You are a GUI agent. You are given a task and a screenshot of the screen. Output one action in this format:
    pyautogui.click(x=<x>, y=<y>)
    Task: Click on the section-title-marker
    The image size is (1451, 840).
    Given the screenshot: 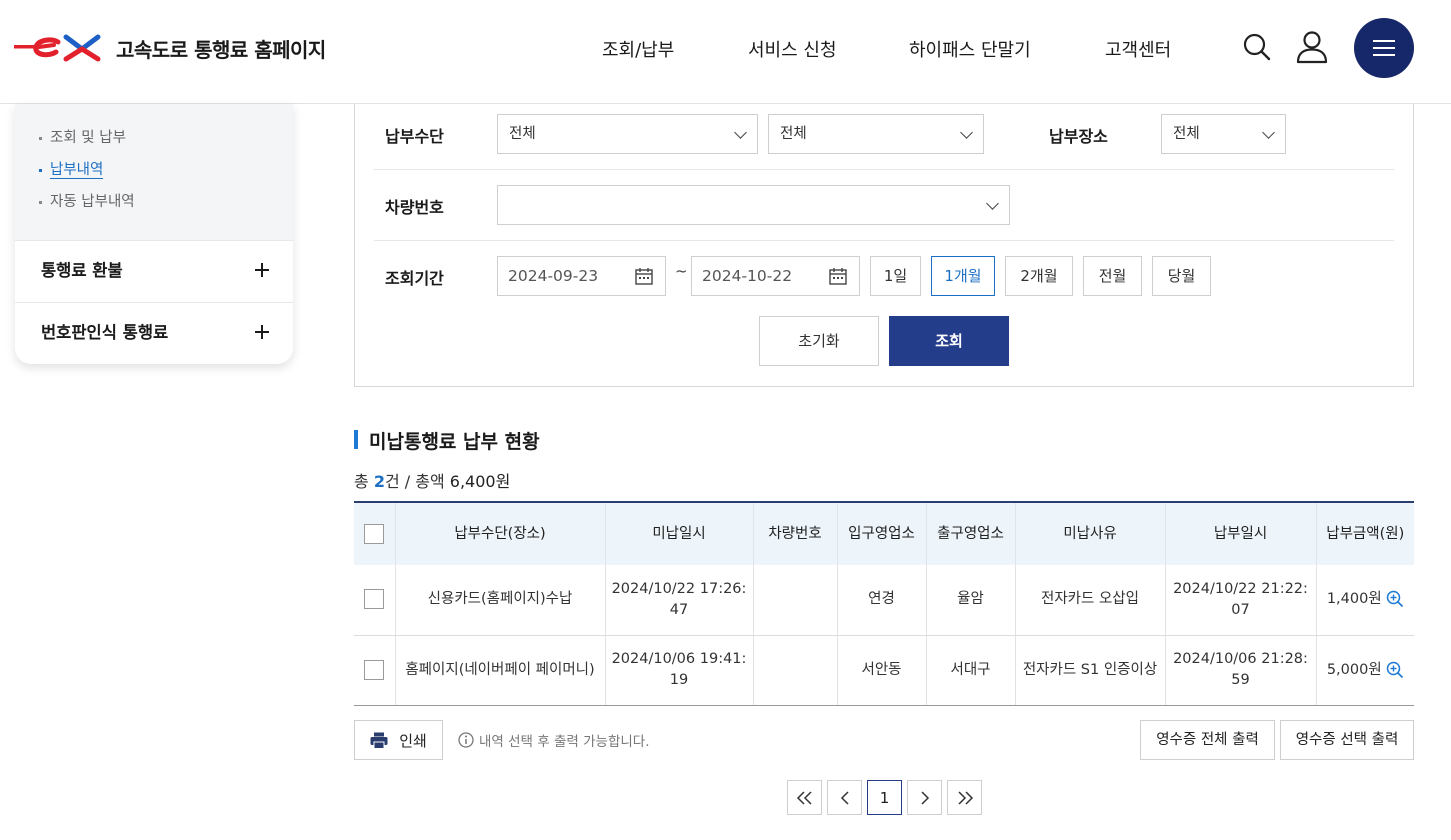 What is the action you would take?
    pyautogui.click(x=356, y=439)
    